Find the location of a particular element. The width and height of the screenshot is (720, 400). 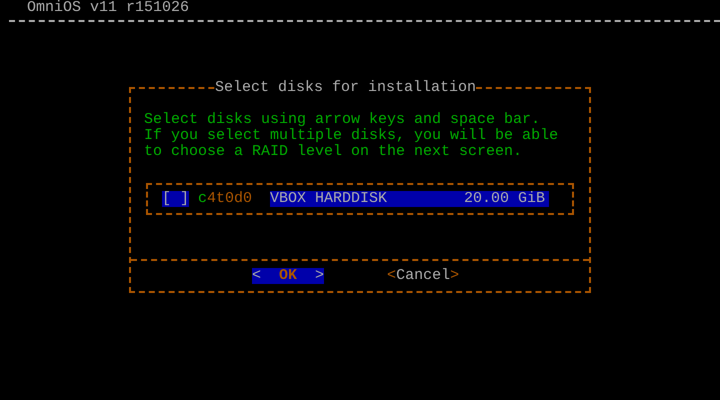

os-version-title: OmniOS v11 r151026 is located at coordinates (108, 8).